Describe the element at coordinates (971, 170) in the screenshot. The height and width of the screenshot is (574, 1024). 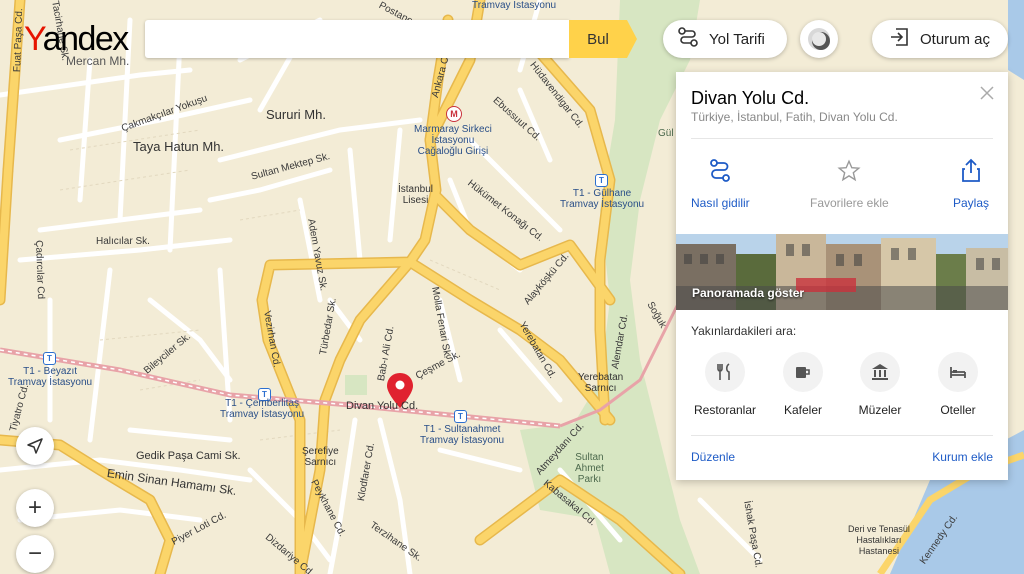
I see `share-icon` at that location.